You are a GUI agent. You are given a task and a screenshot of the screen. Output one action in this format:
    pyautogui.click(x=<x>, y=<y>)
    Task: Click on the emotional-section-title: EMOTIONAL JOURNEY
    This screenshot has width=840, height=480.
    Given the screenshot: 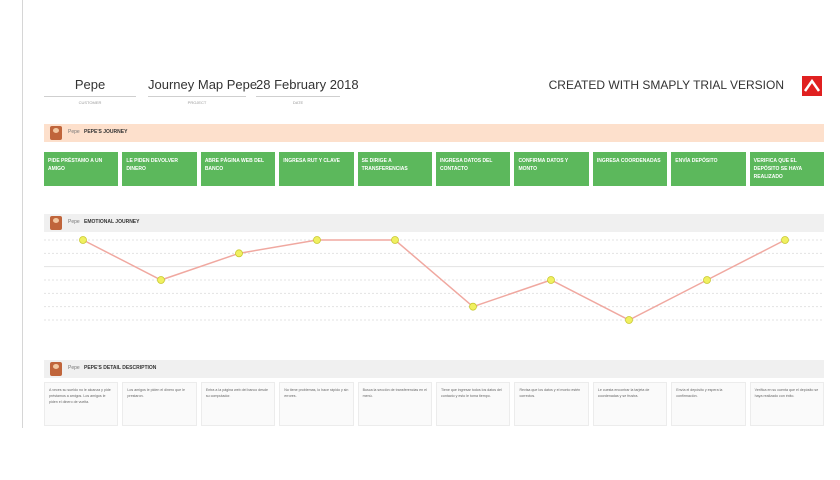 What is the action you would take?
    pyautogui.click(x=112, y=222)
    